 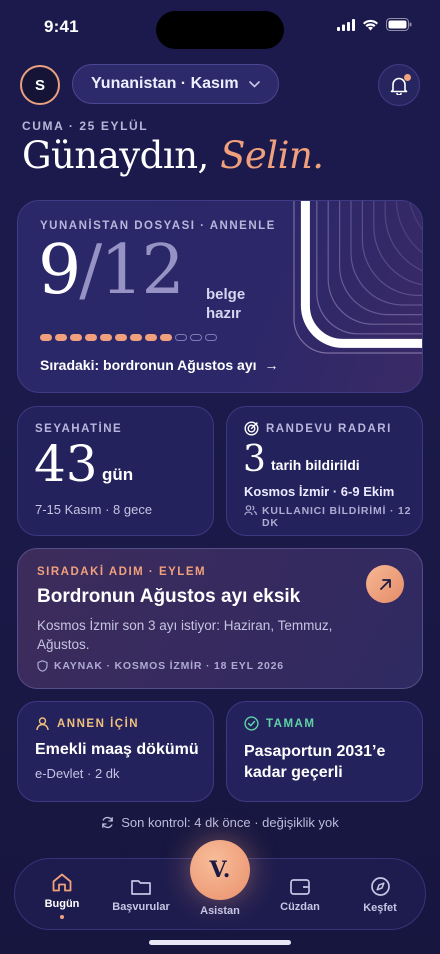 I want to click on passport-status-label: TAMAM, so click(x=291, y=724).